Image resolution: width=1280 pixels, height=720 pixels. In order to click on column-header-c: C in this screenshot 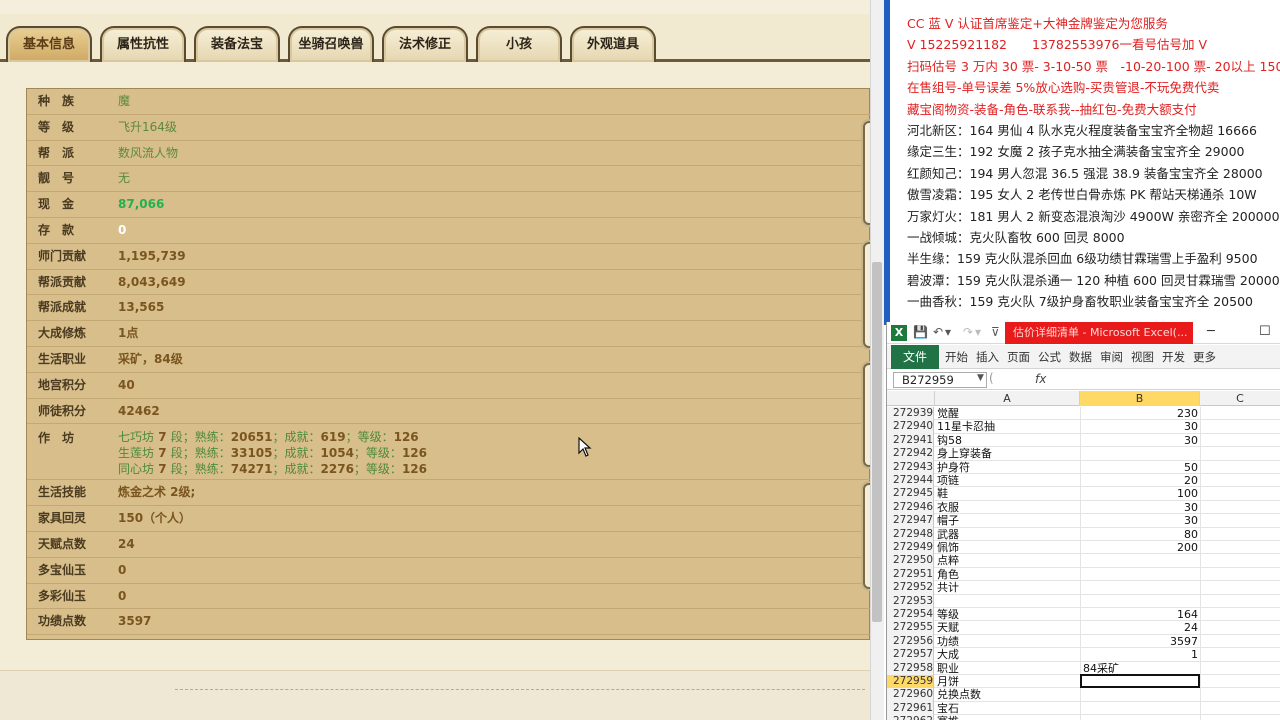, I will do `click(1240, 398)`.